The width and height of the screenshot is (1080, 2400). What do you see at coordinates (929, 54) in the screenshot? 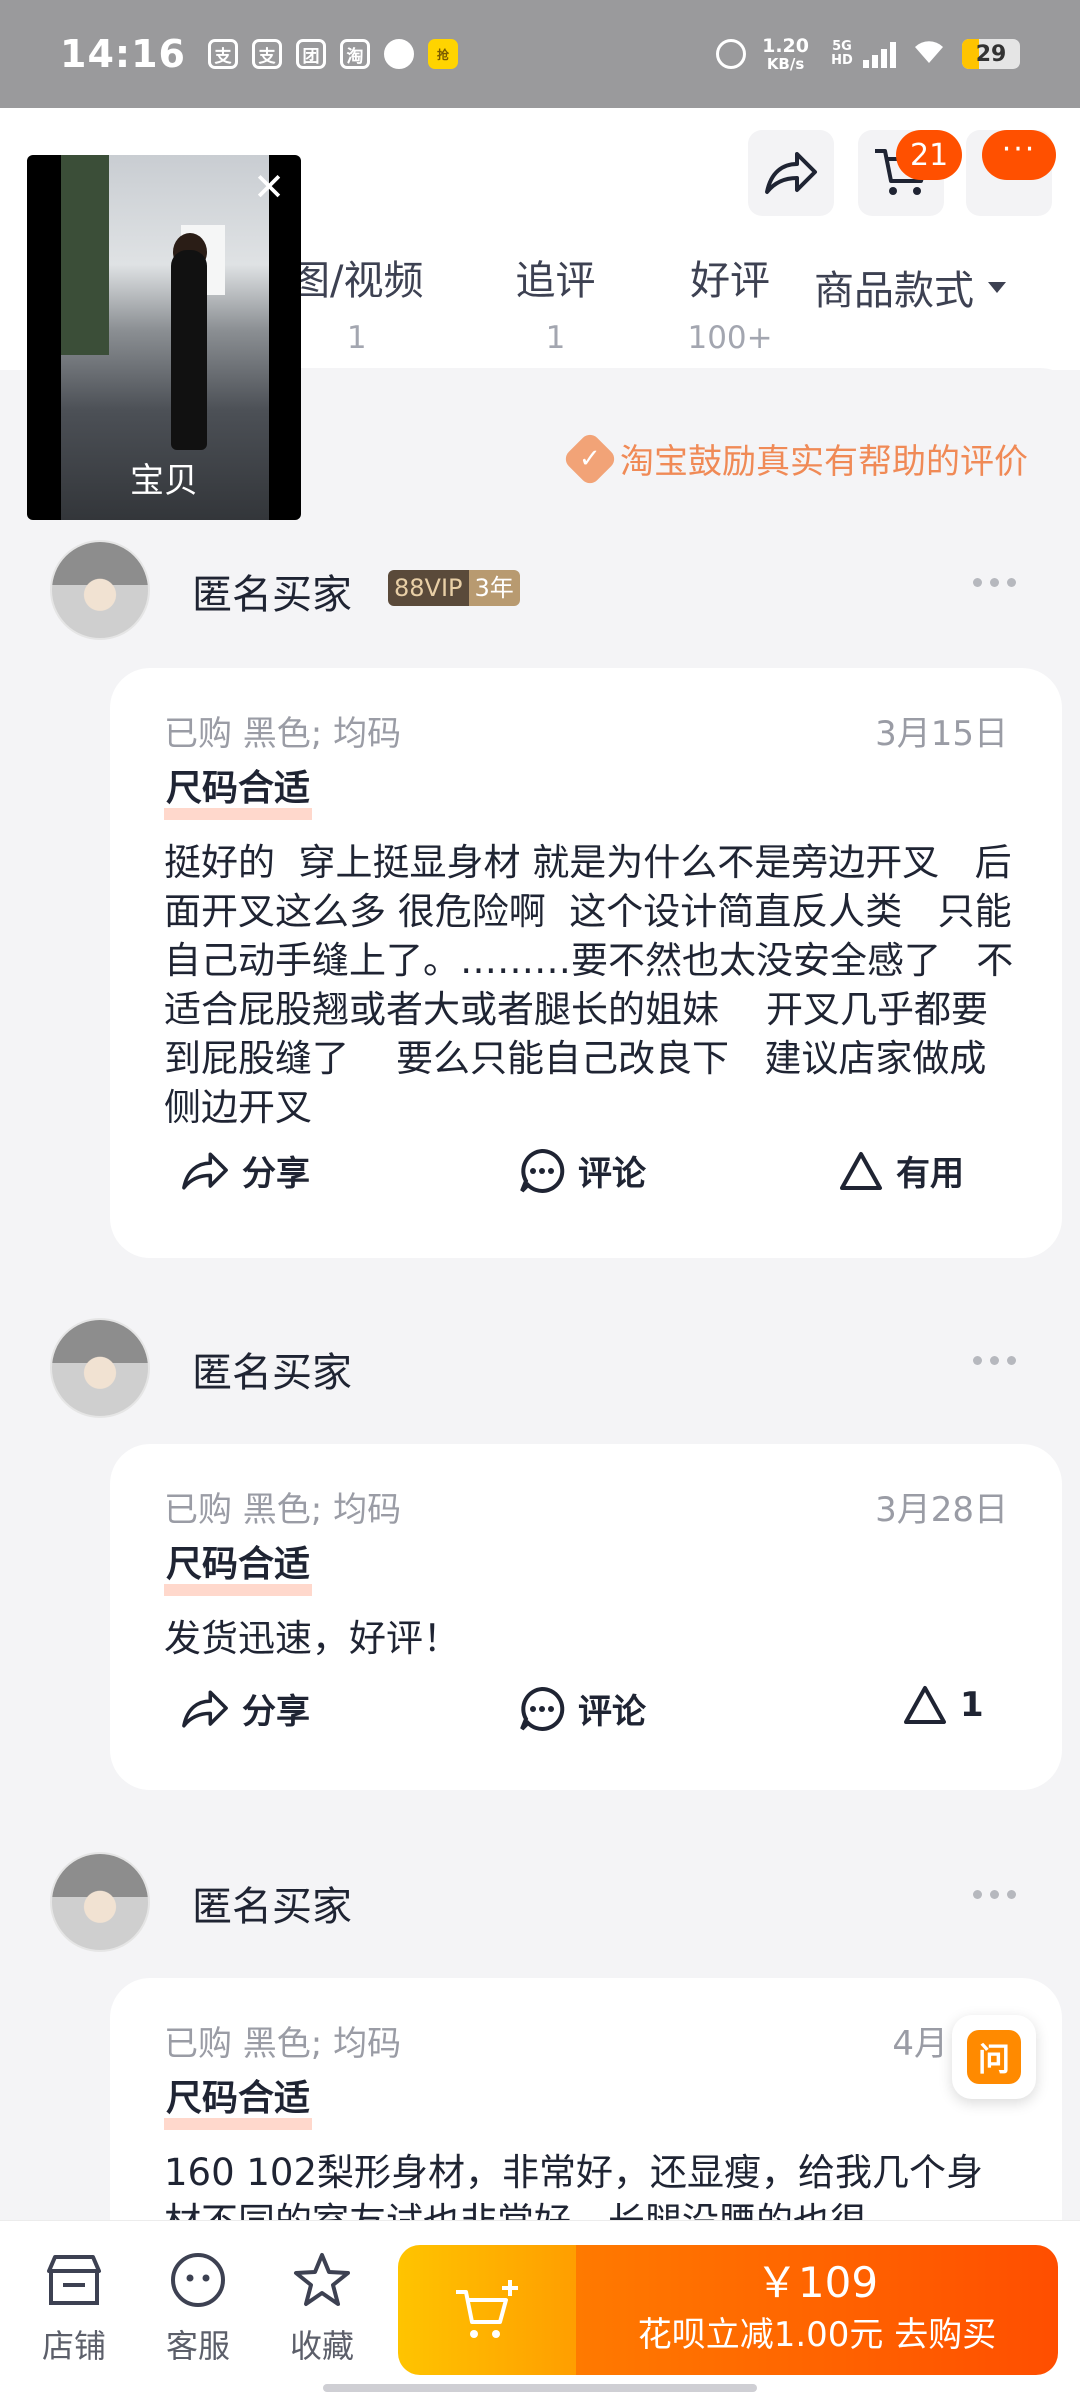
I see `wifi-icon` at bounding box center [929, 54].